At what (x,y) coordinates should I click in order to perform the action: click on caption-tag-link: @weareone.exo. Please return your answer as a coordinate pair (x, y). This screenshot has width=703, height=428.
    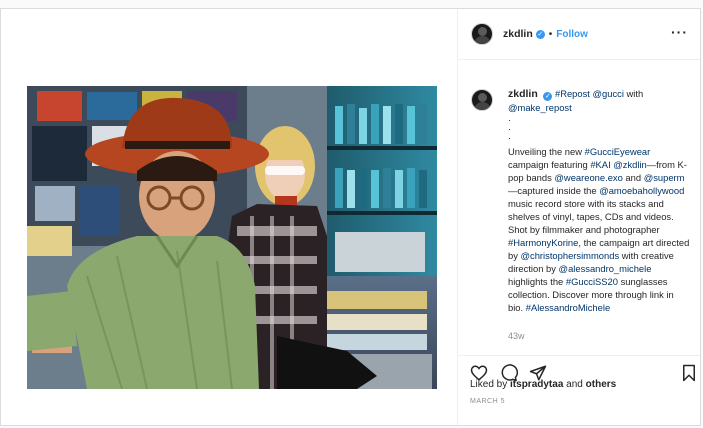
    Looking at the image, I should click on (588, 177).